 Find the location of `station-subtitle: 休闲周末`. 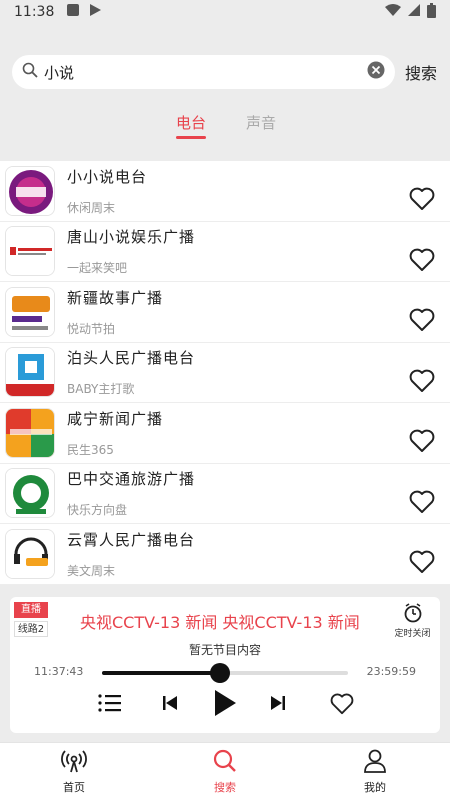

station-subtitle: 休闲周末 is located at coordinates (91, 207).